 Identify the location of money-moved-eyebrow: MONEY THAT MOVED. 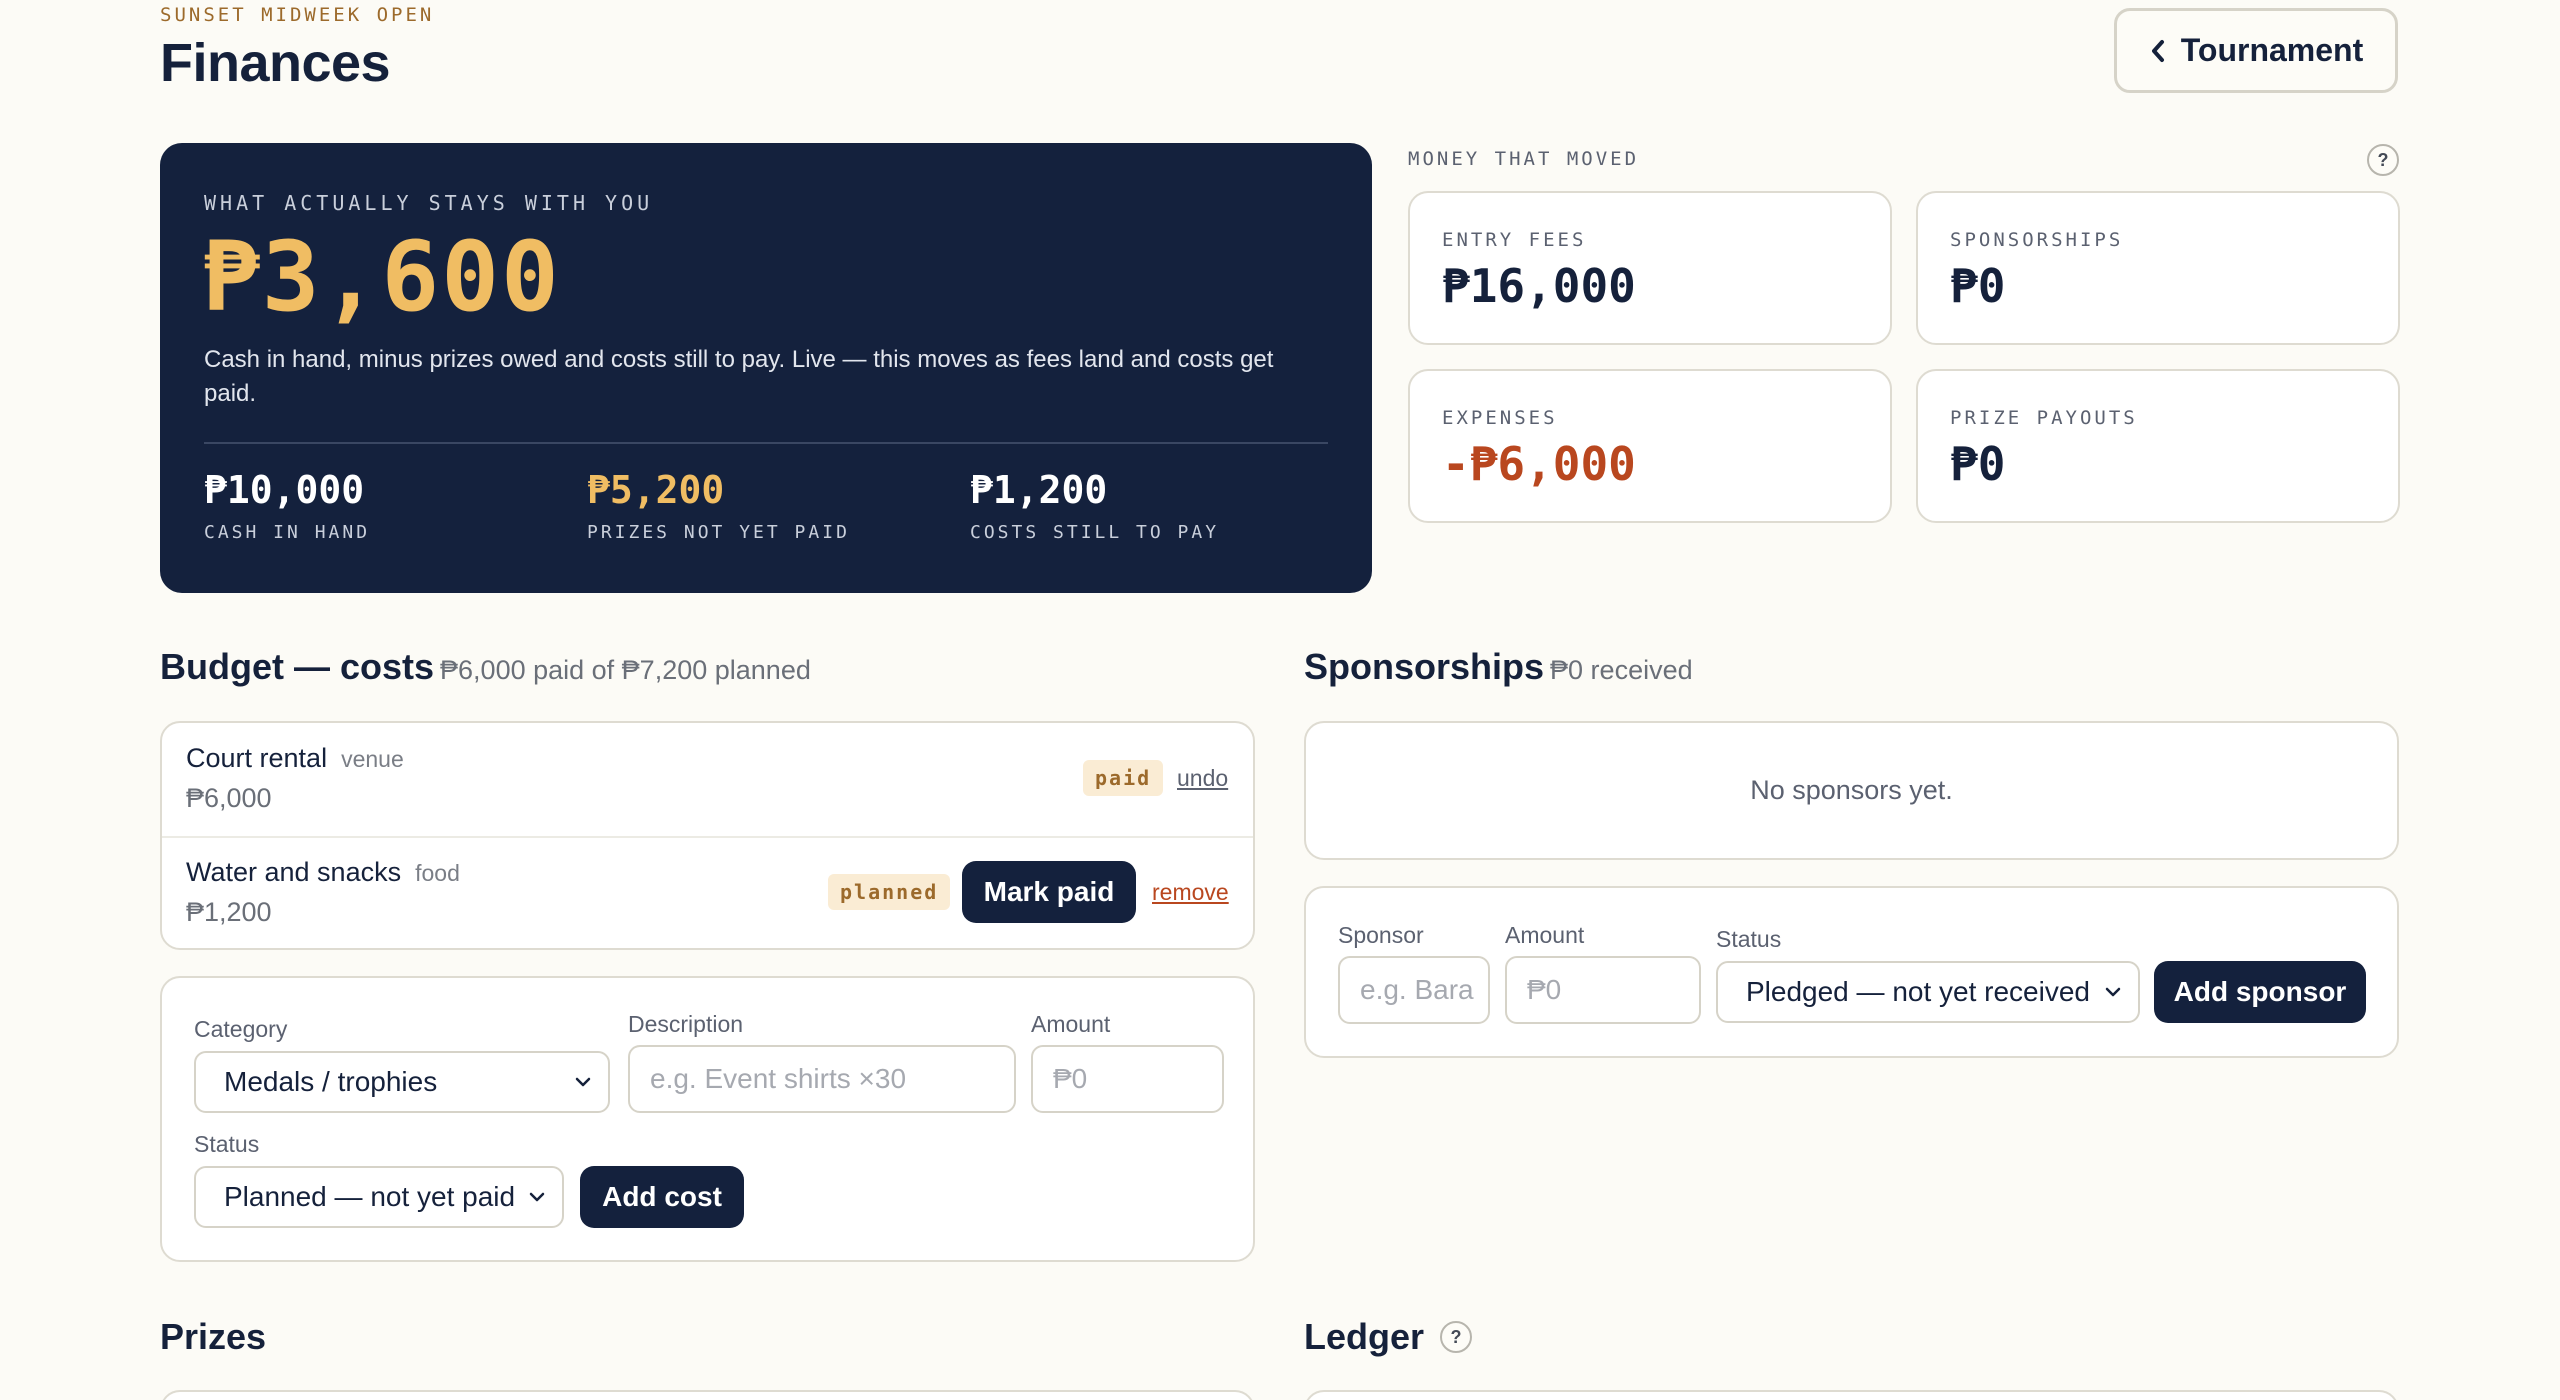
(1524, 159).